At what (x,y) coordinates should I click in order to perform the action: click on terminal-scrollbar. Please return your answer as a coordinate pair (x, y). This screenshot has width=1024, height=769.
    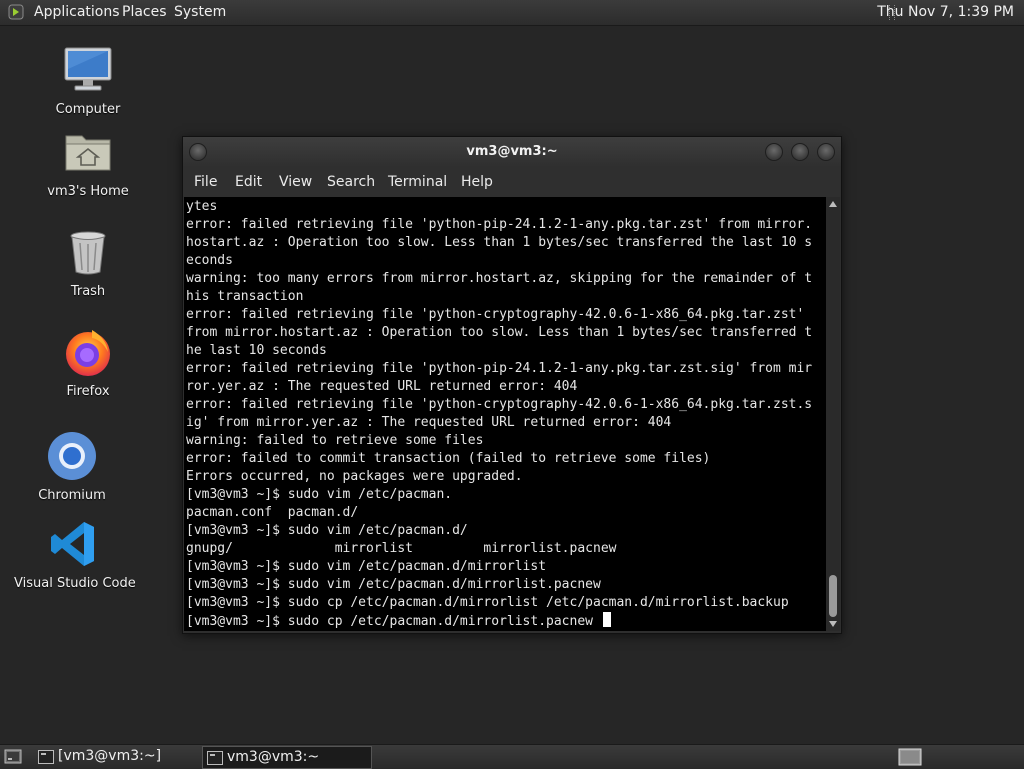
    Looking at the image, I should click on (833, 414).